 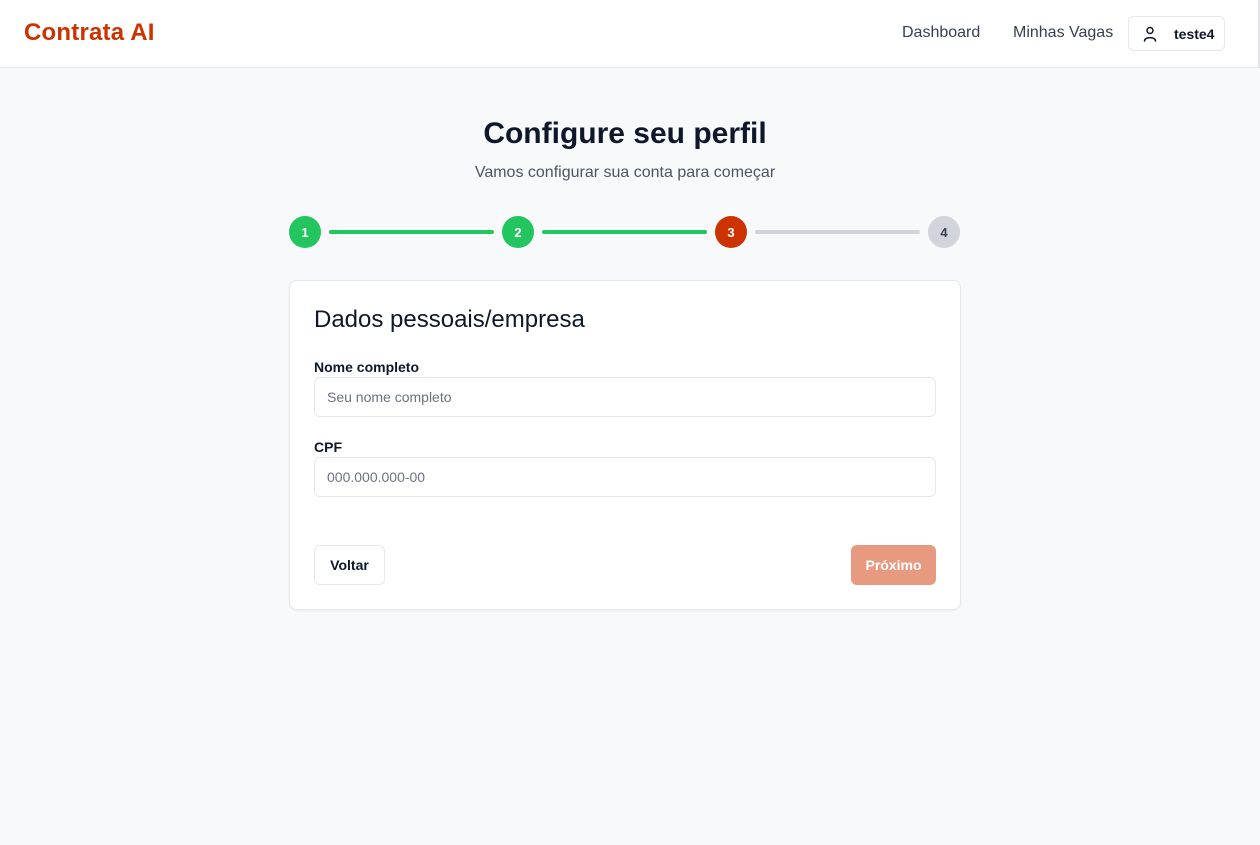 What do you see at coordinates (1194, 34) in the screenshot?
I see `user-name: teste4` at bounding box center [1194, 34].